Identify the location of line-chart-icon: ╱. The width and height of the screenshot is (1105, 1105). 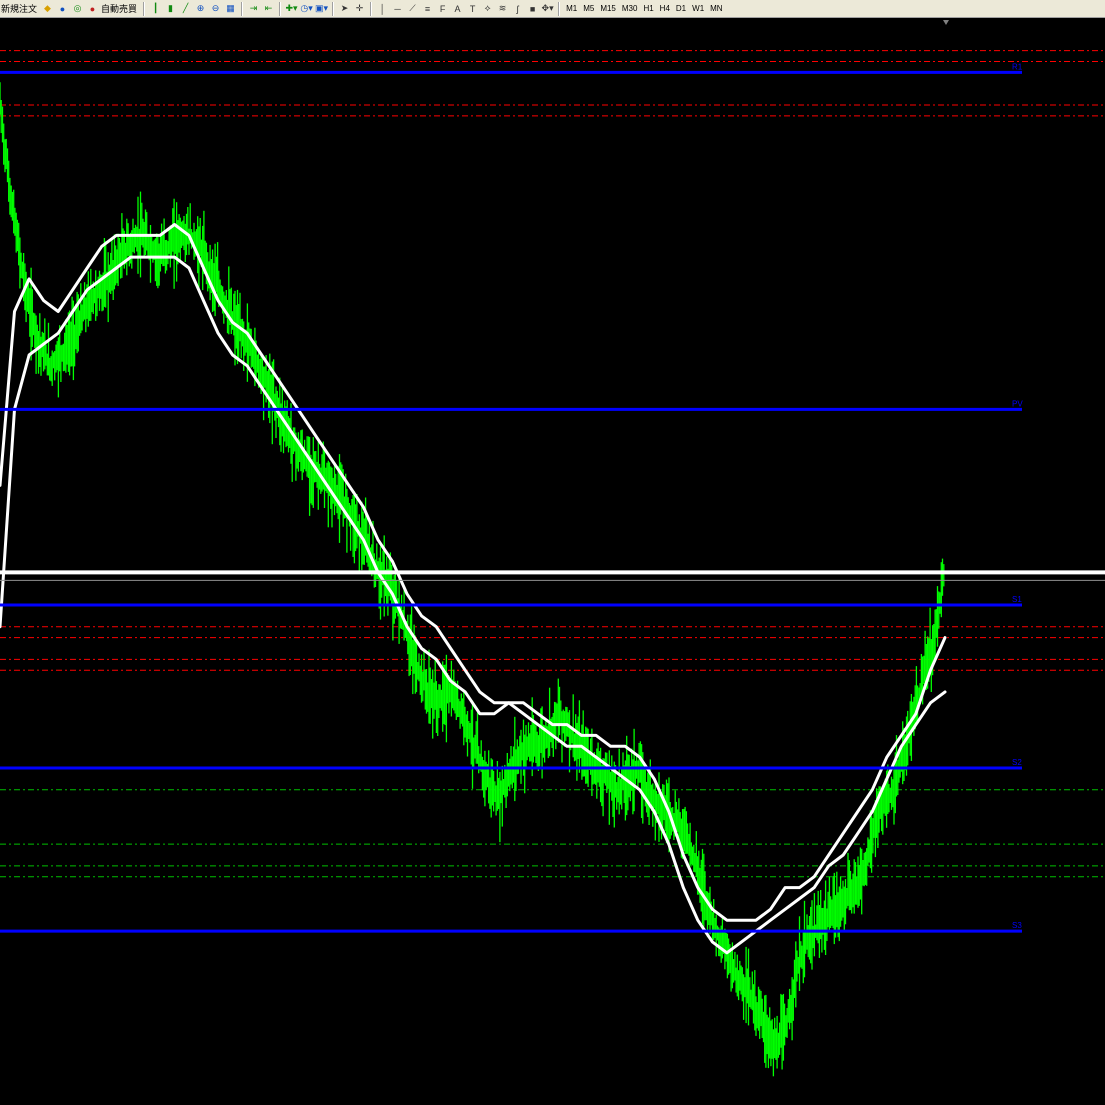
(185, 9).